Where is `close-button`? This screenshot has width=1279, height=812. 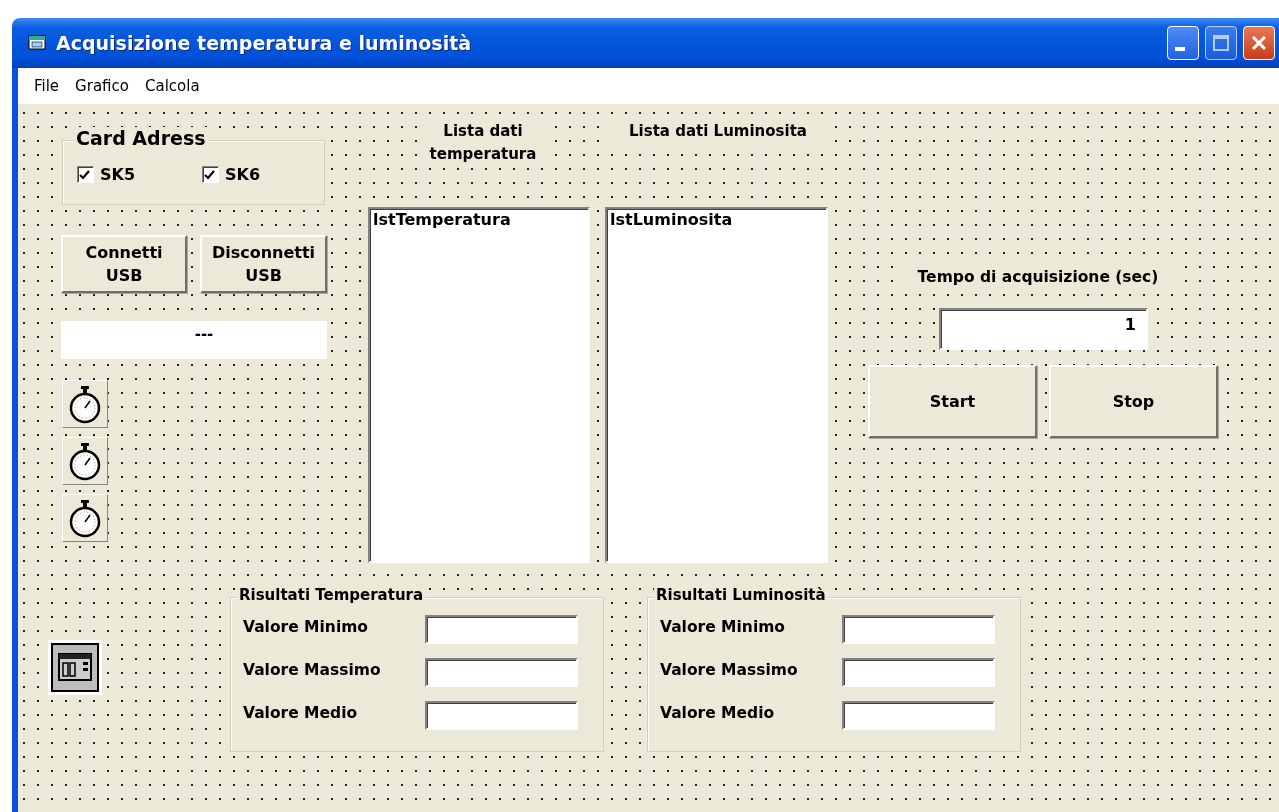 close-button is located at coordinates (1259, 43).